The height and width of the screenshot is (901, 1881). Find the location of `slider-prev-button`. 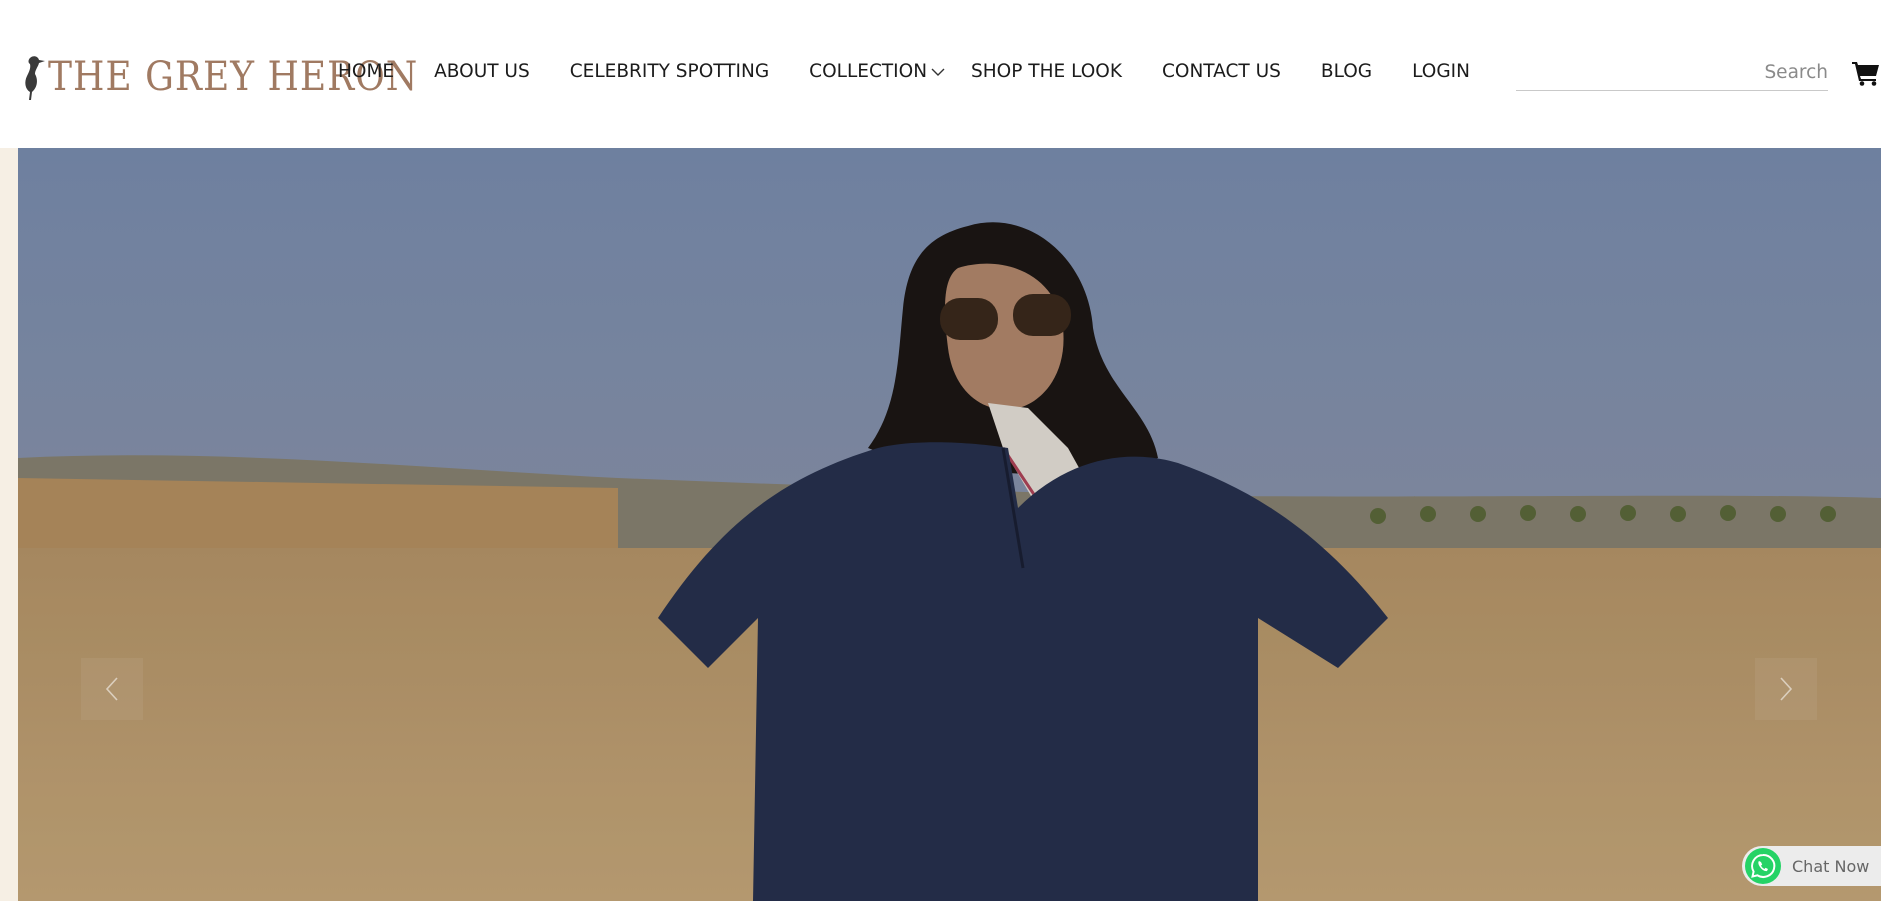

slider-prev-button is located at coordinates (112, 689).